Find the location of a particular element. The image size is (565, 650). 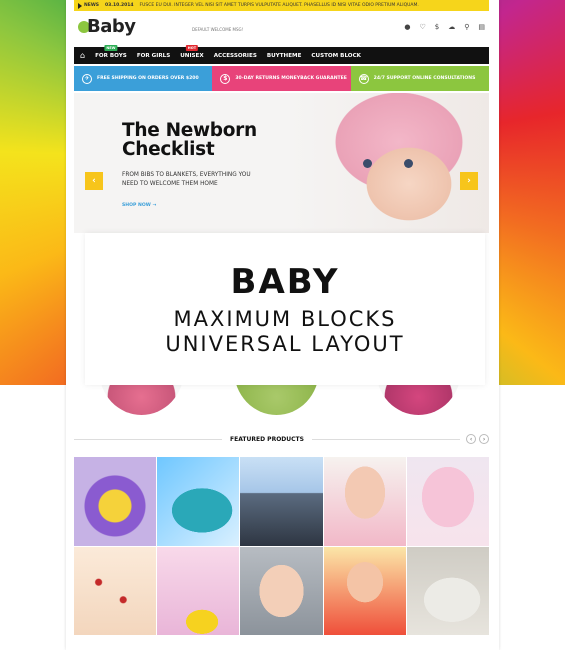

baby-hero-image is located at coordinates (389, 163).